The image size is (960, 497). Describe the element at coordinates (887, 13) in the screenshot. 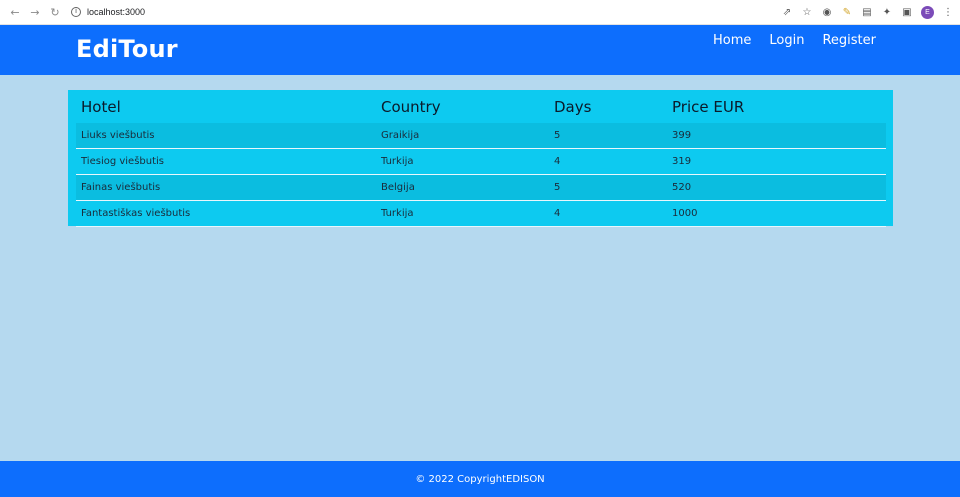

I see `puzzle-icon: ✦` at that location.